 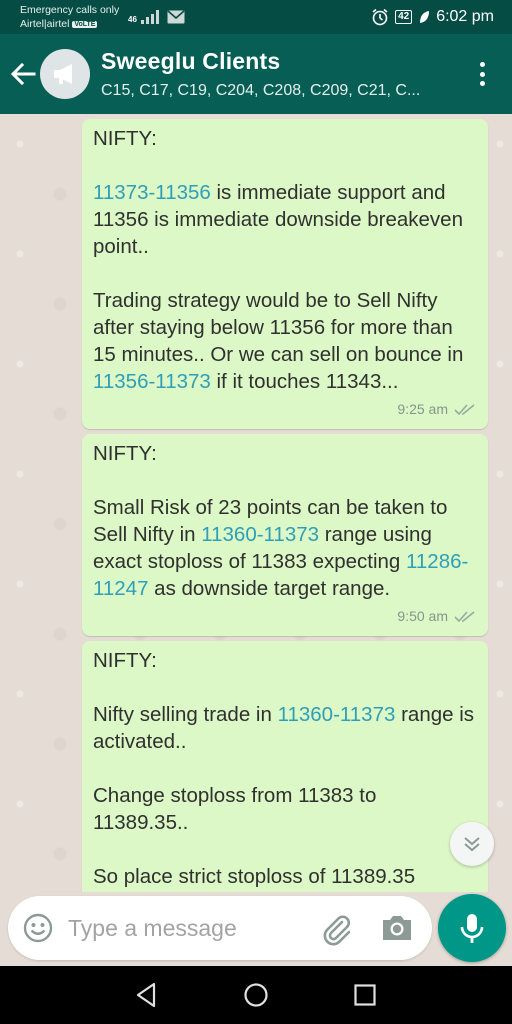 What do you see at coordinates (188, 928) in the screenshot?
I see `message-input` at bounding box center [188, 928].